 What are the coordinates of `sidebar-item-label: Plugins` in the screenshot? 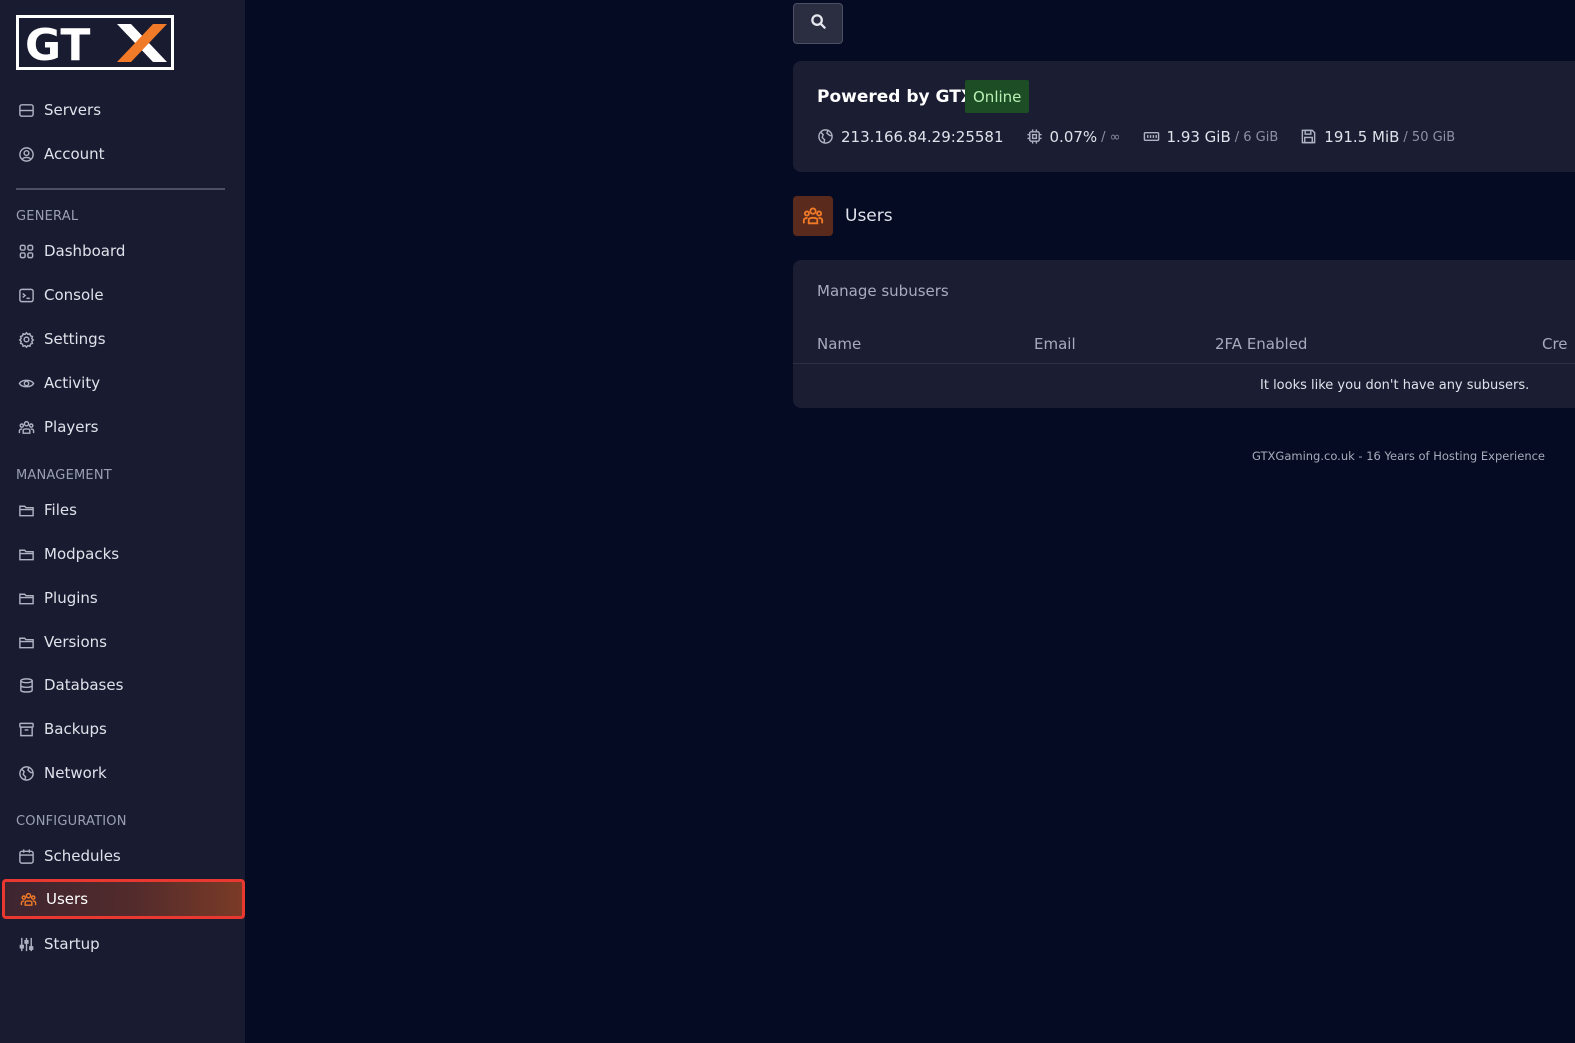 It's located at (71, 598).